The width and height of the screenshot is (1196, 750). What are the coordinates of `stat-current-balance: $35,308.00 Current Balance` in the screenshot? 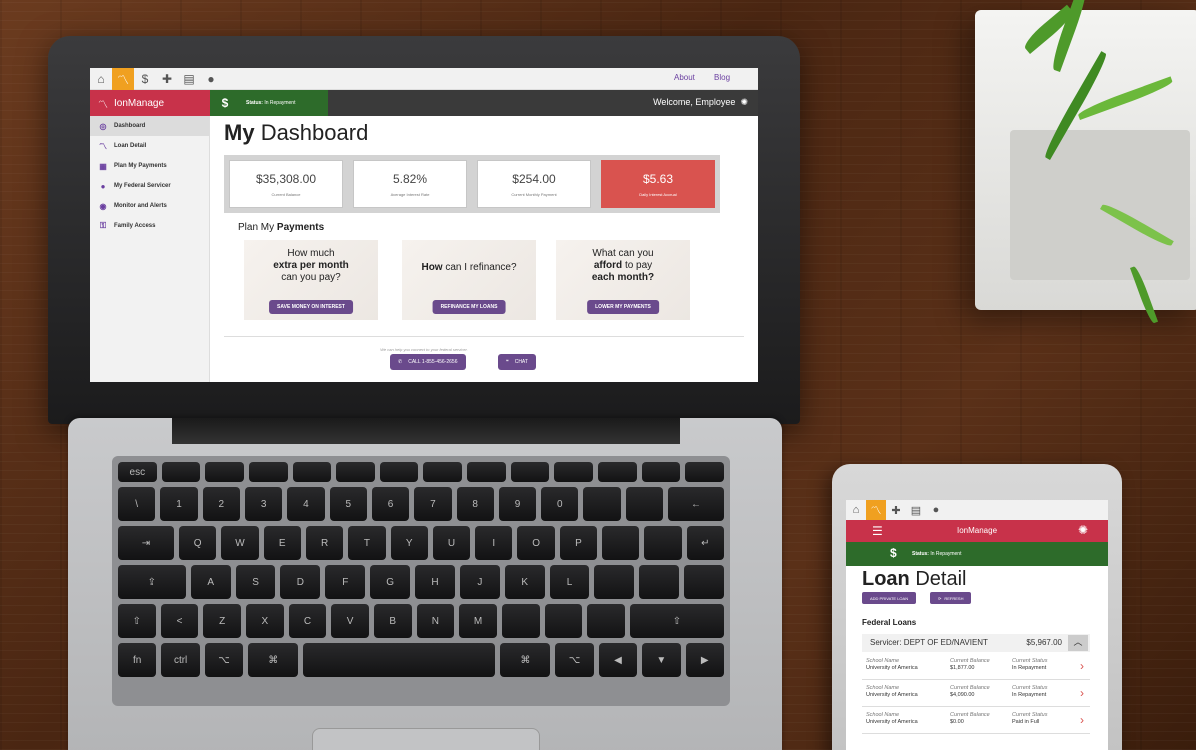 It's located at (286, 184).